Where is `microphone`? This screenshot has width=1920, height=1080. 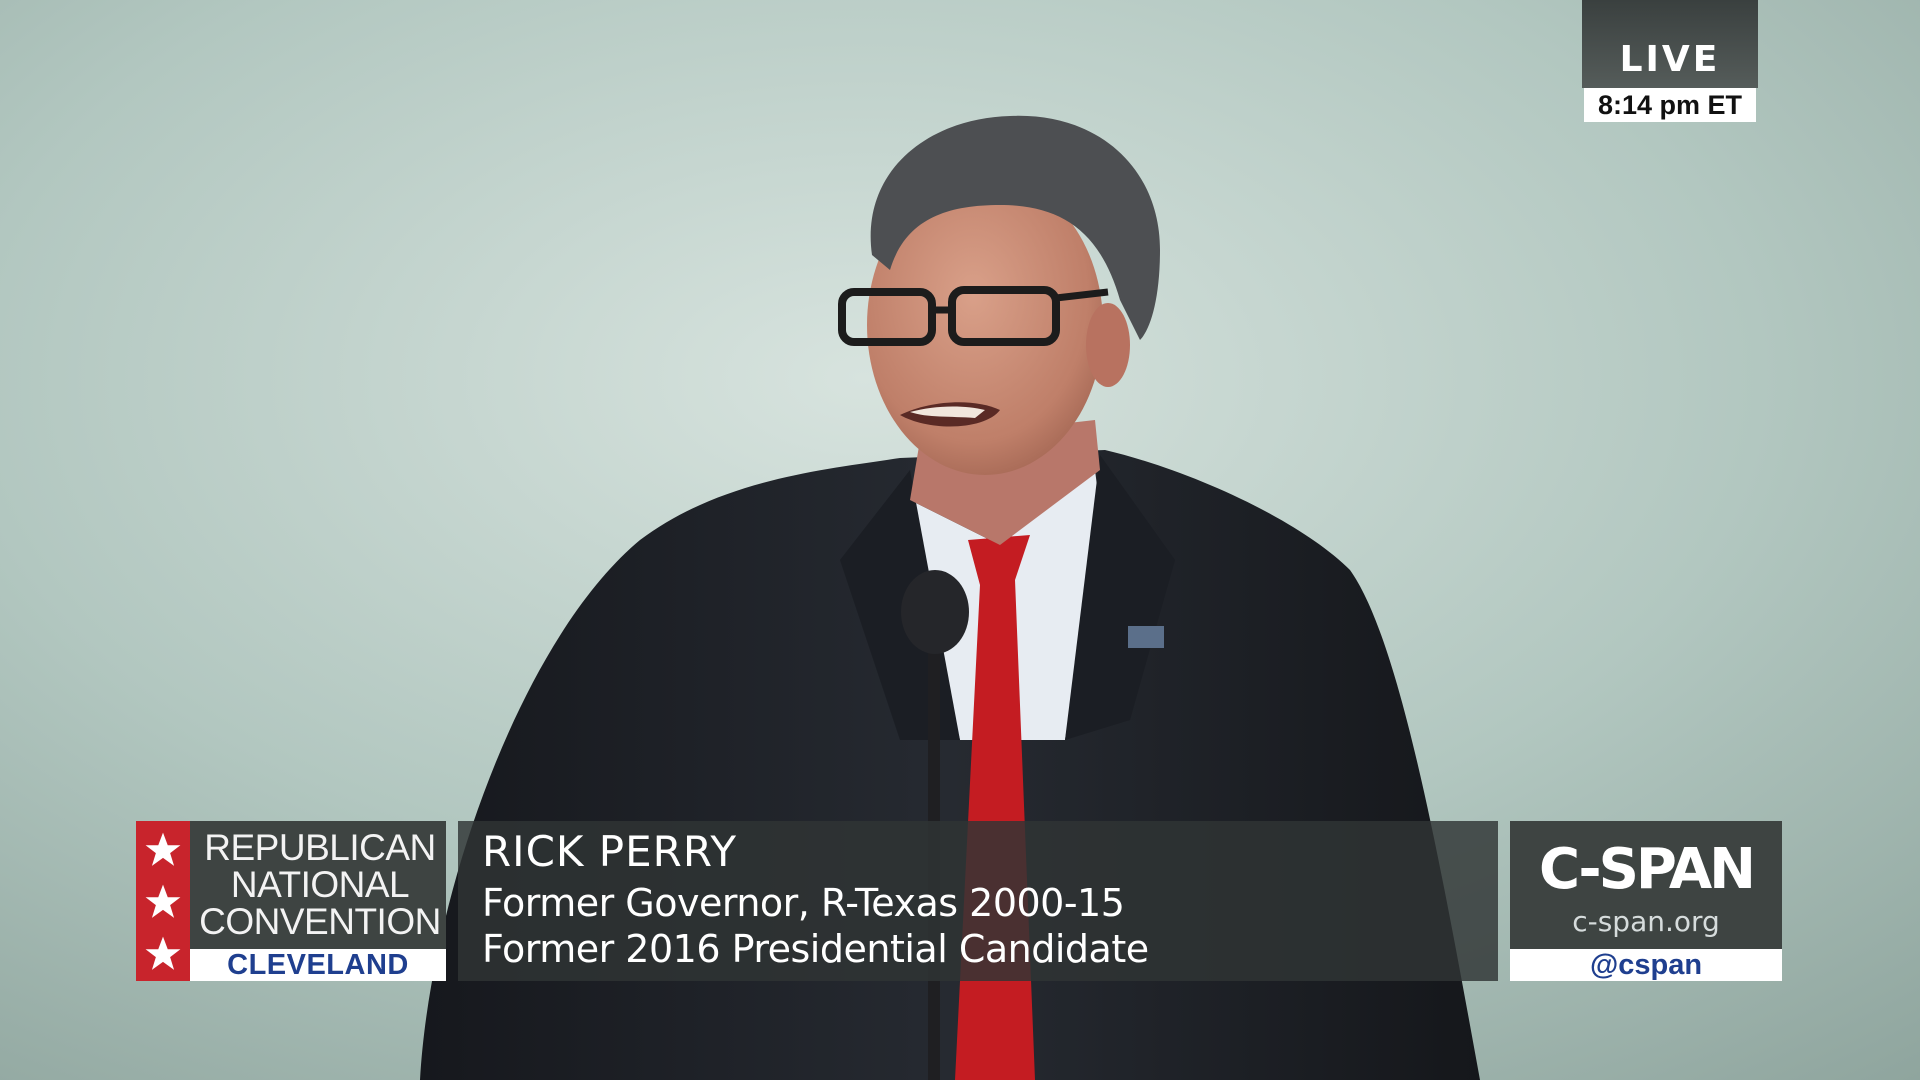
microphone is located at coordinates (935, 612).